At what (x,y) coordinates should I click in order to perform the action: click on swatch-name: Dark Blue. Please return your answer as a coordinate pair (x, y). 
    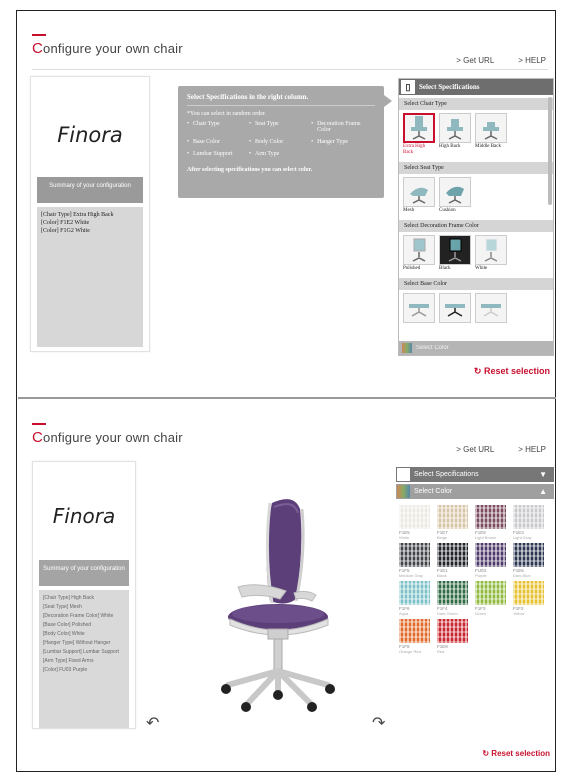
    Looking at the image, I should click on (522, 575).